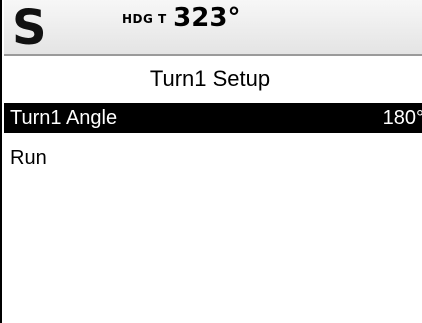  Describe the element at coordinates (213, 118) in the screenshot. I see `menu-item-turn1-angle: Turn1 Angle 180°` at that location.